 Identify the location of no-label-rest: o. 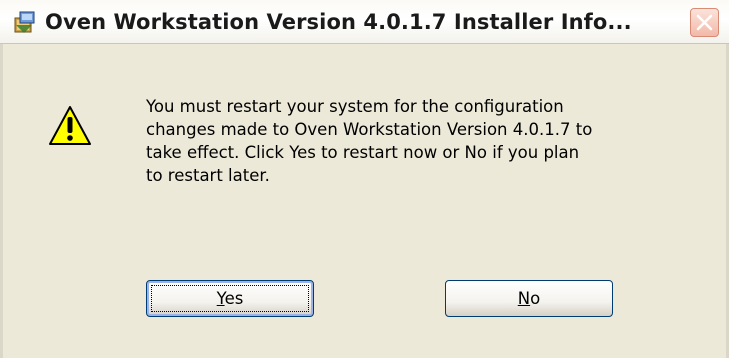
(535, 298).